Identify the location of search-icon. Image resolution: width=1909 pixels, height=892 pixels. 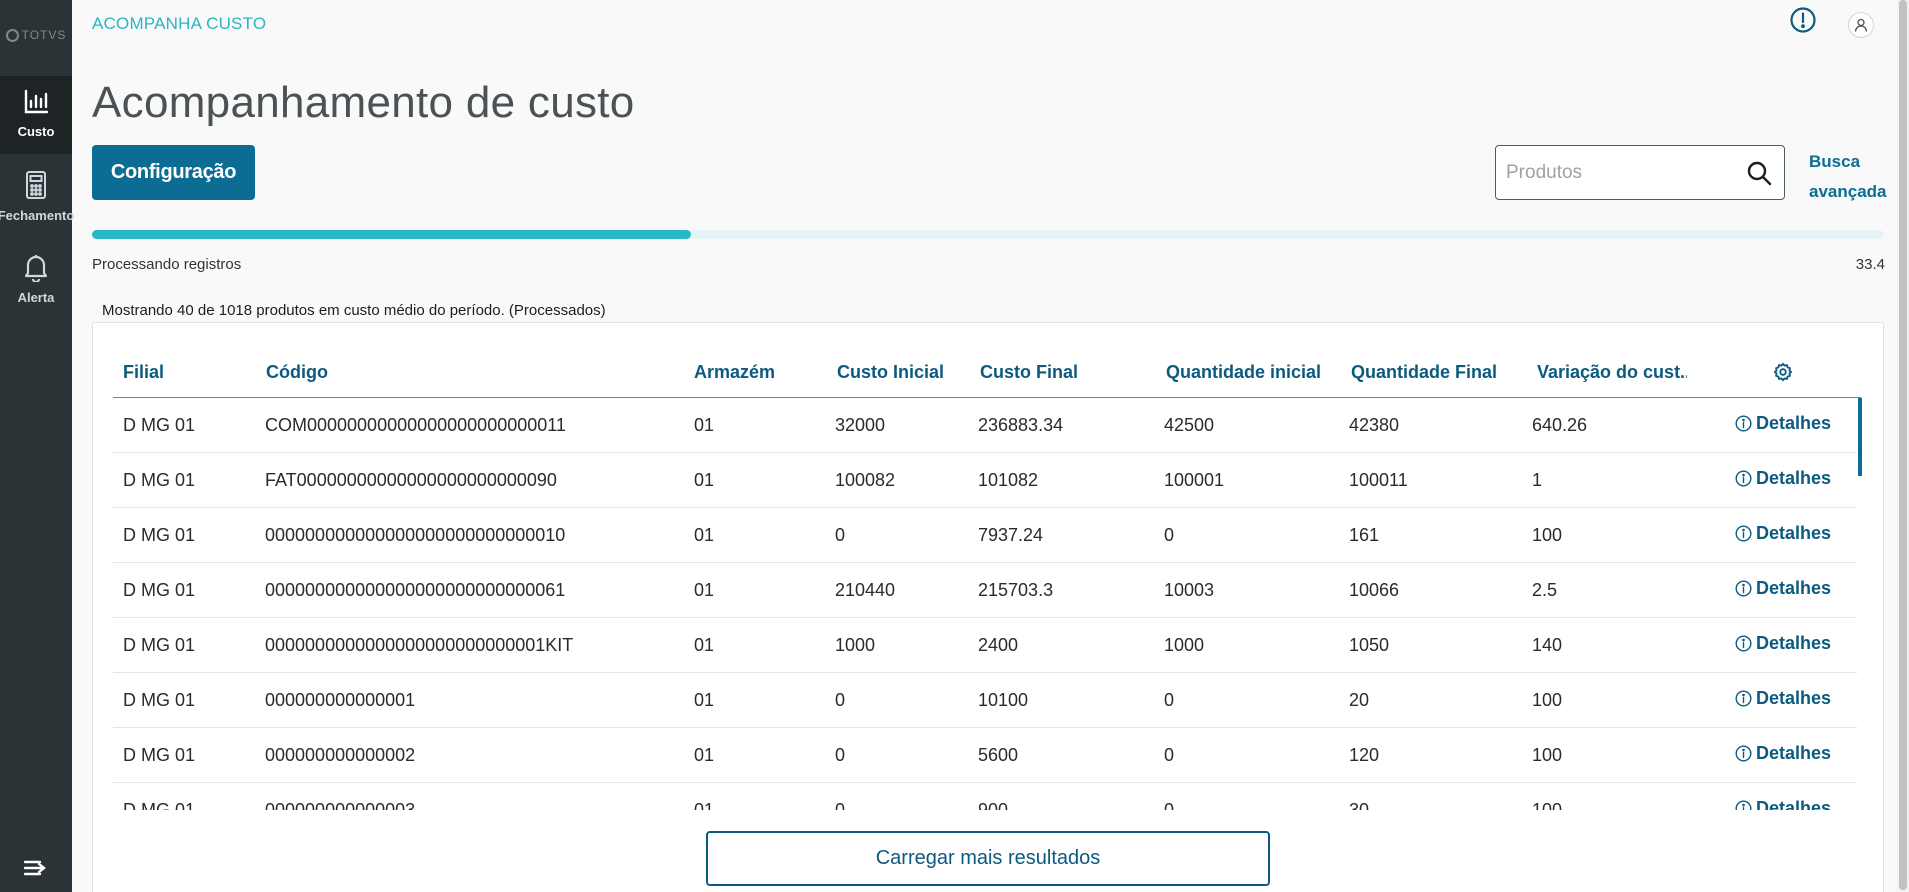
(1759, 173).